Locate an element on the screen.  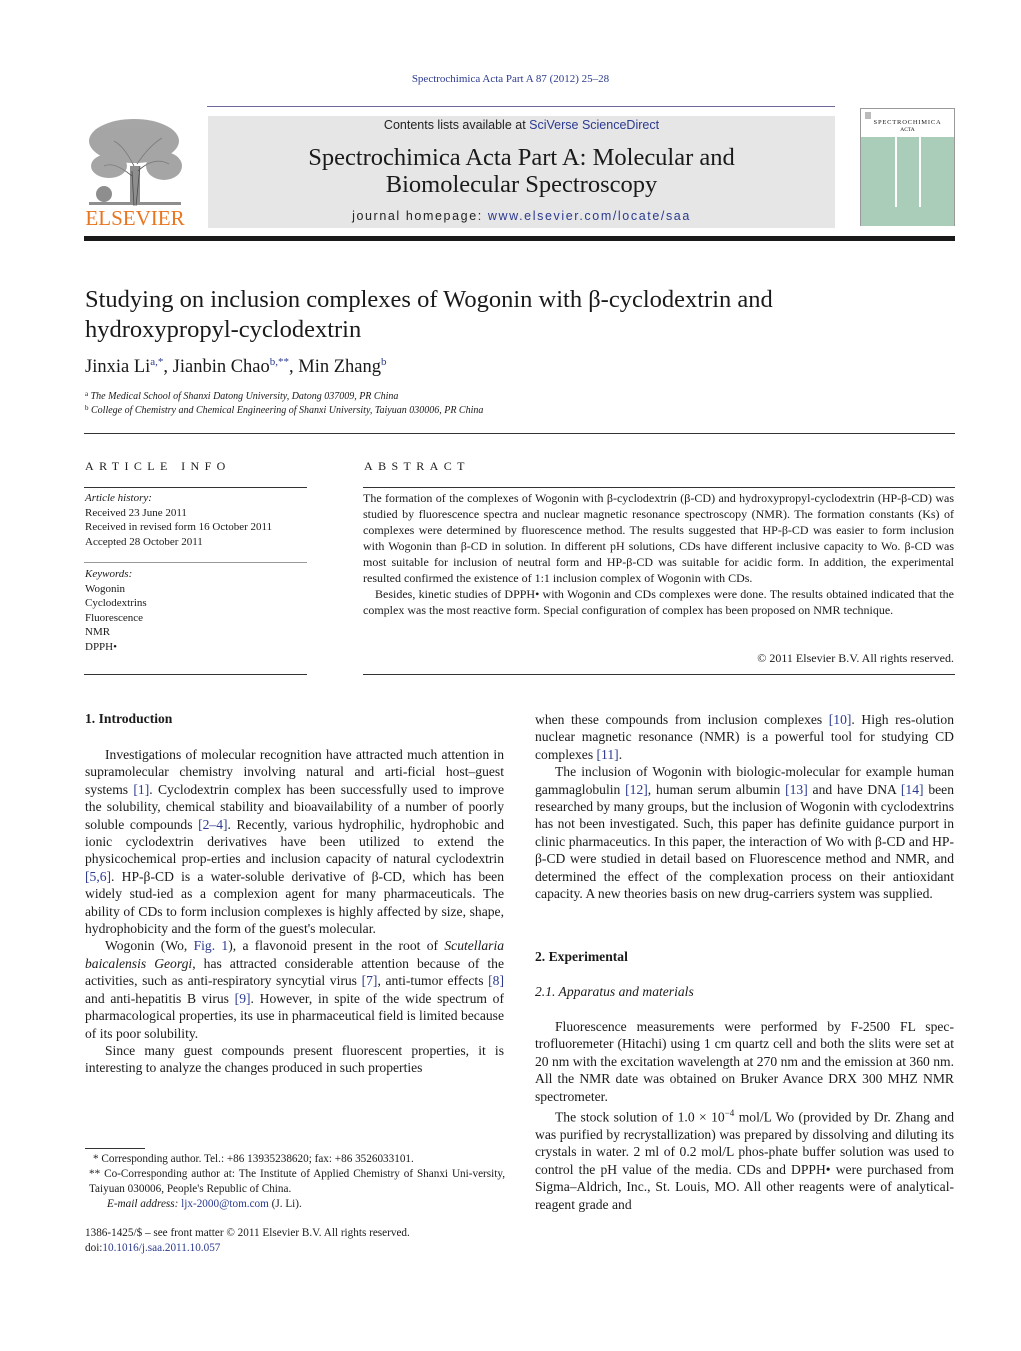
cover-green-panel is located at coordinates (907, 181).